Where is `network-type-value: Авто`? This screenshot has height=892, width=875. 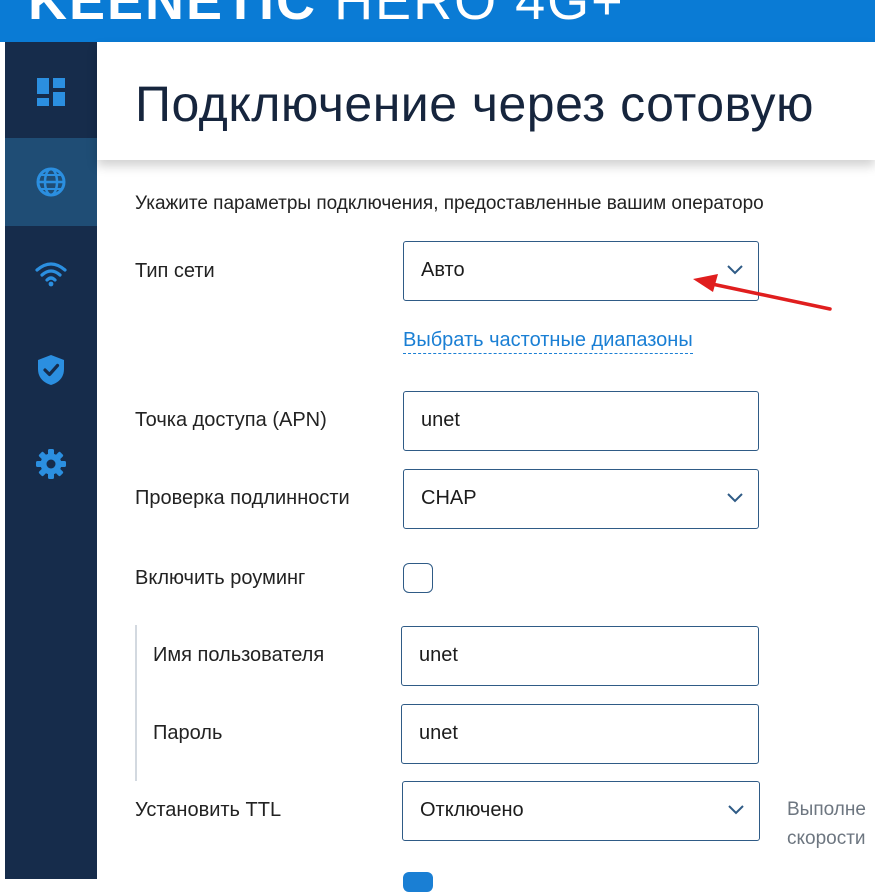 network-type-value: Авто is located at coordinates (443, 270).